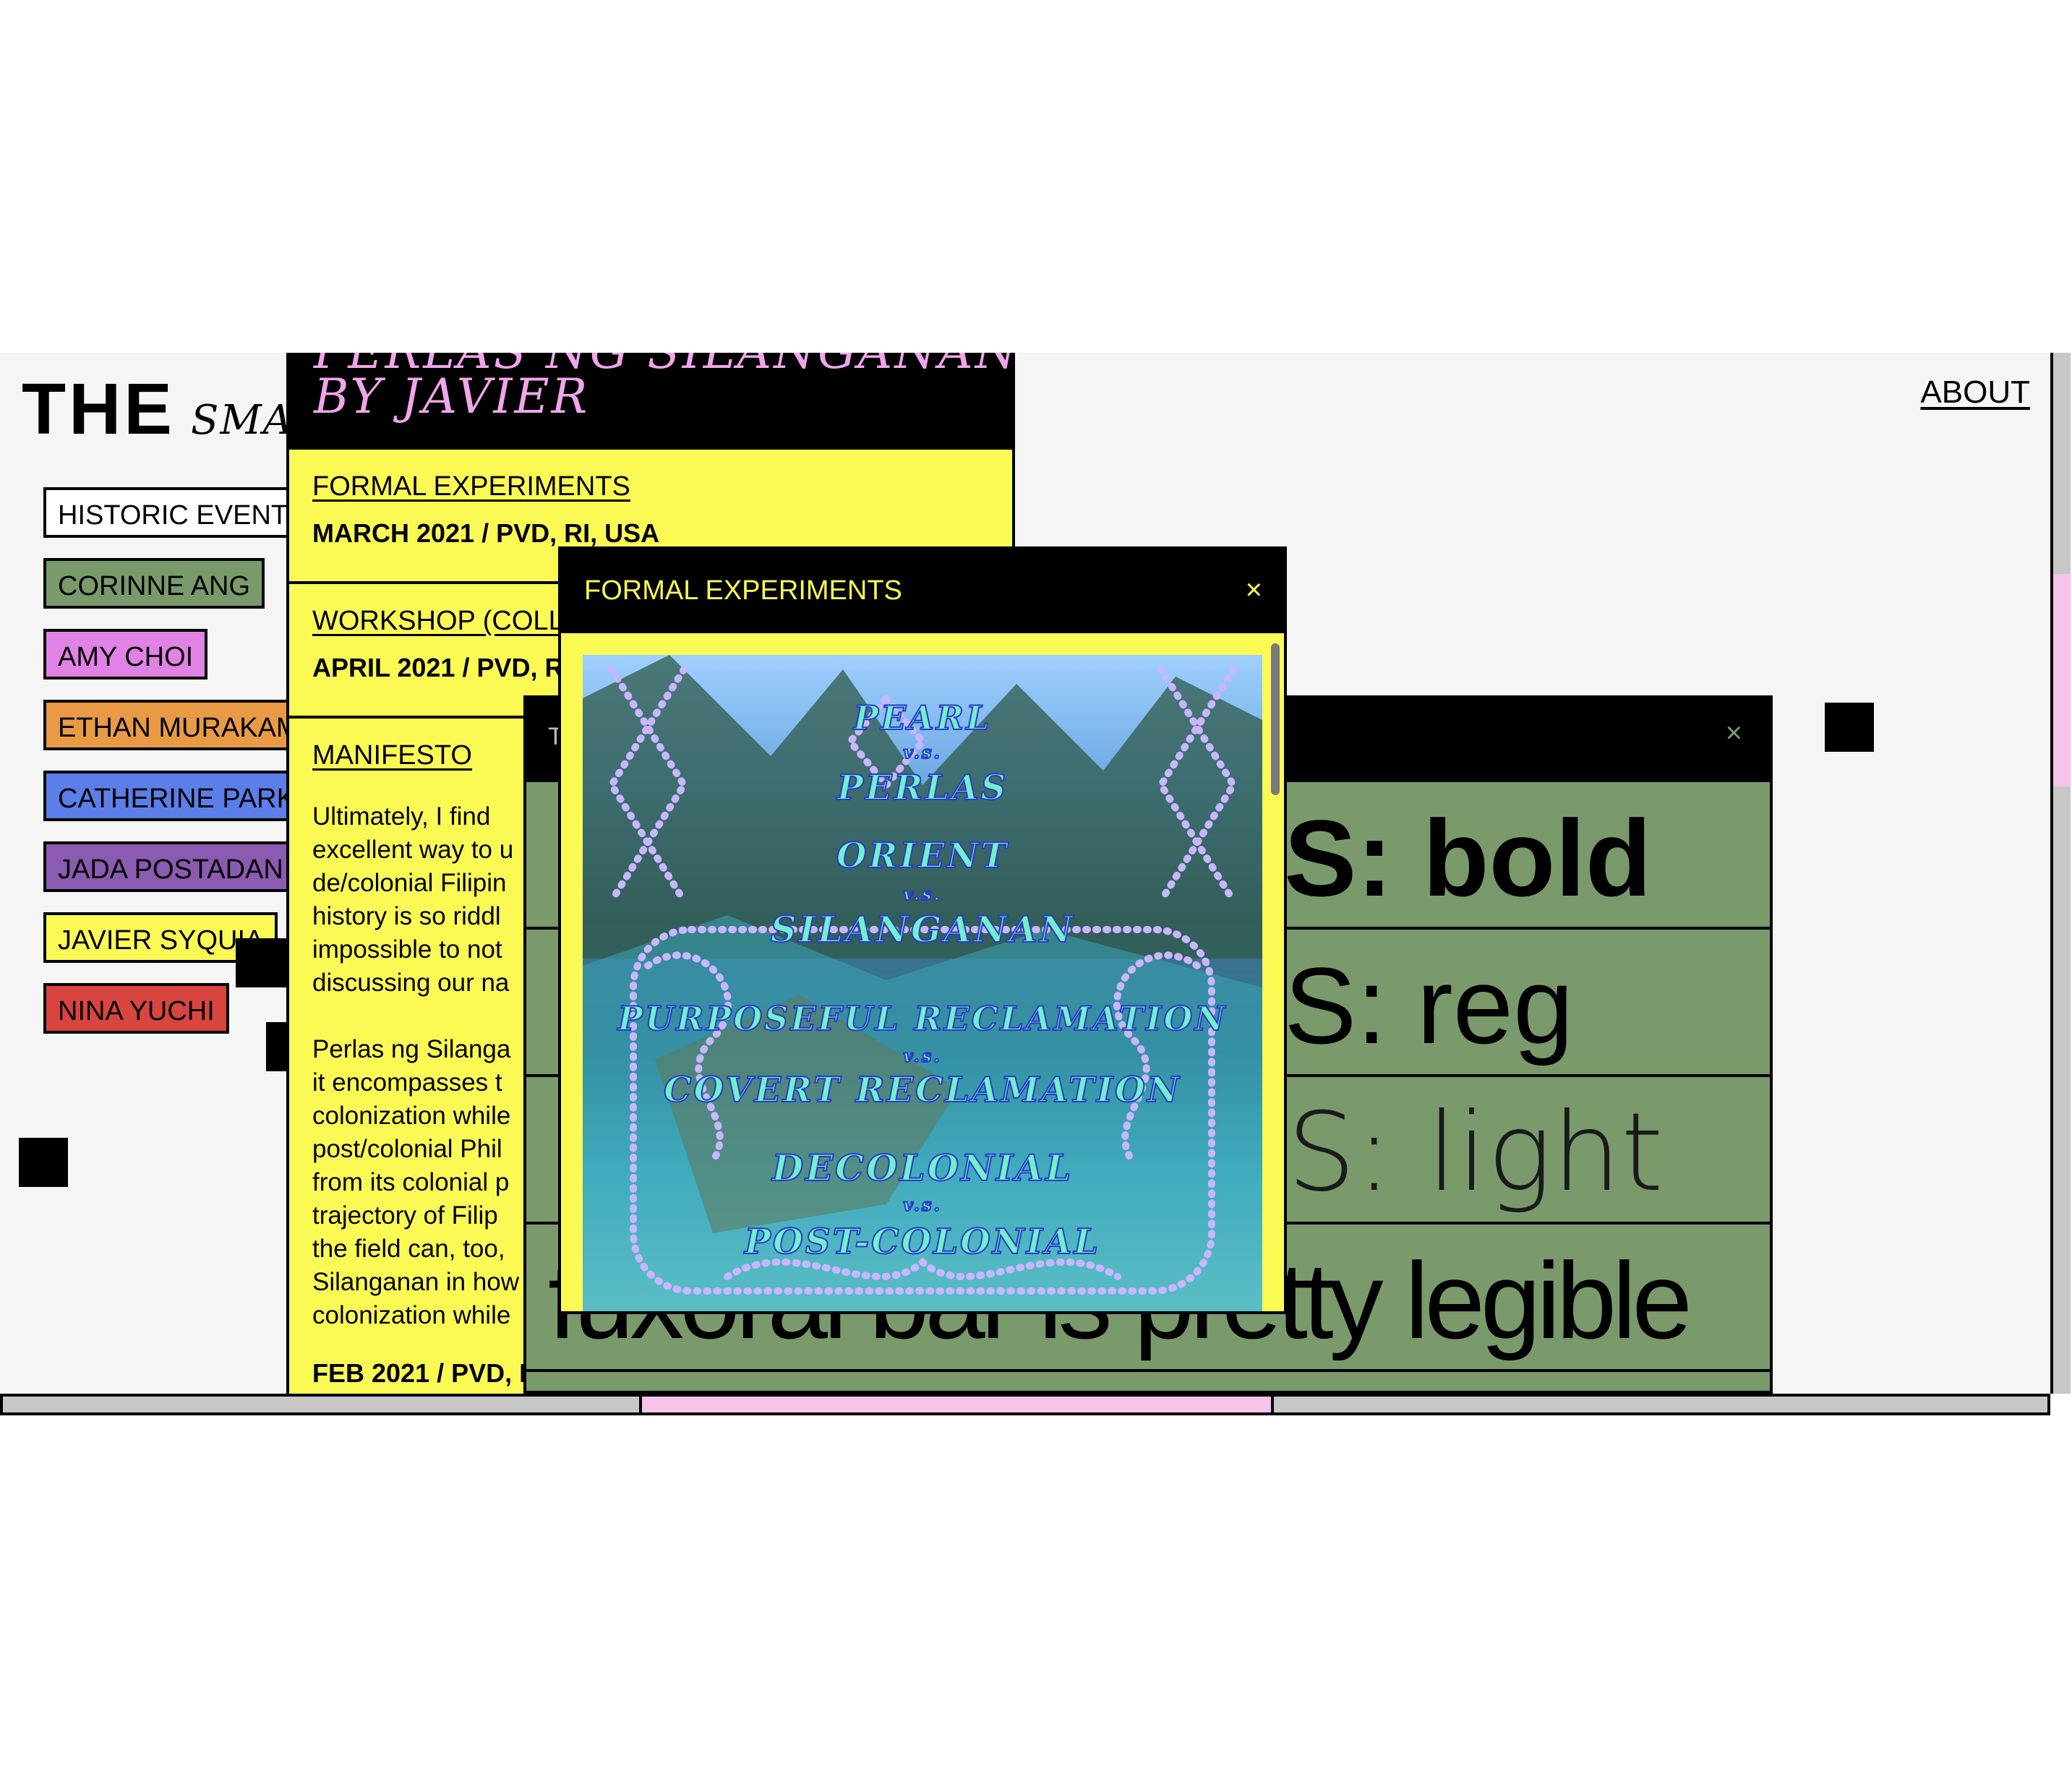  I want to click on horizontal-scrollbar-thumb, so click(957, 1404).